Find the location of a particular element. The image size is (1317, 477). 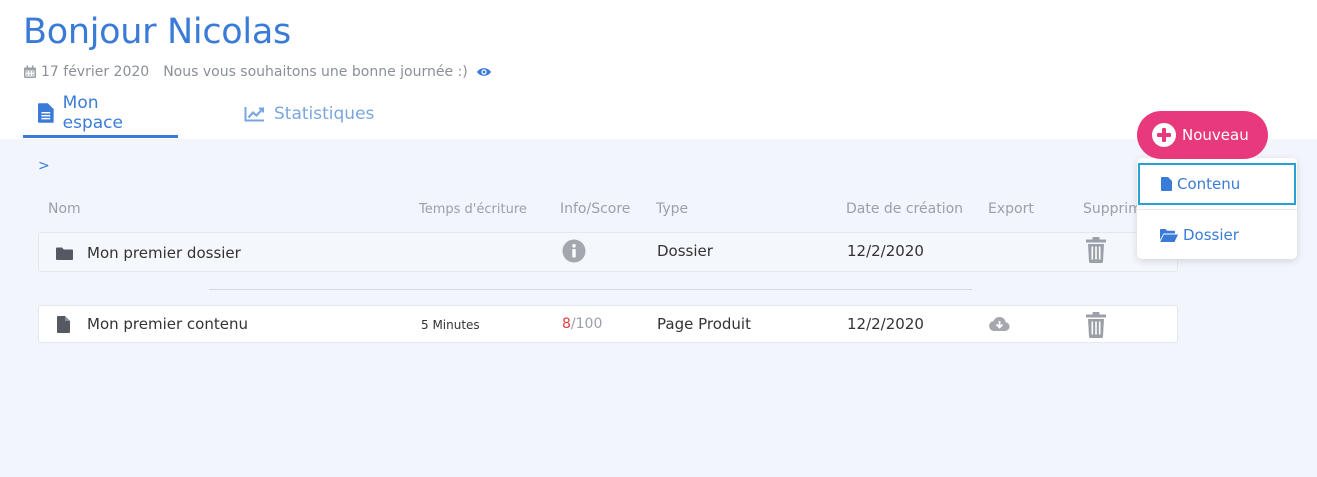

new-button: Nouveau is located at coordinates (1202, 135).